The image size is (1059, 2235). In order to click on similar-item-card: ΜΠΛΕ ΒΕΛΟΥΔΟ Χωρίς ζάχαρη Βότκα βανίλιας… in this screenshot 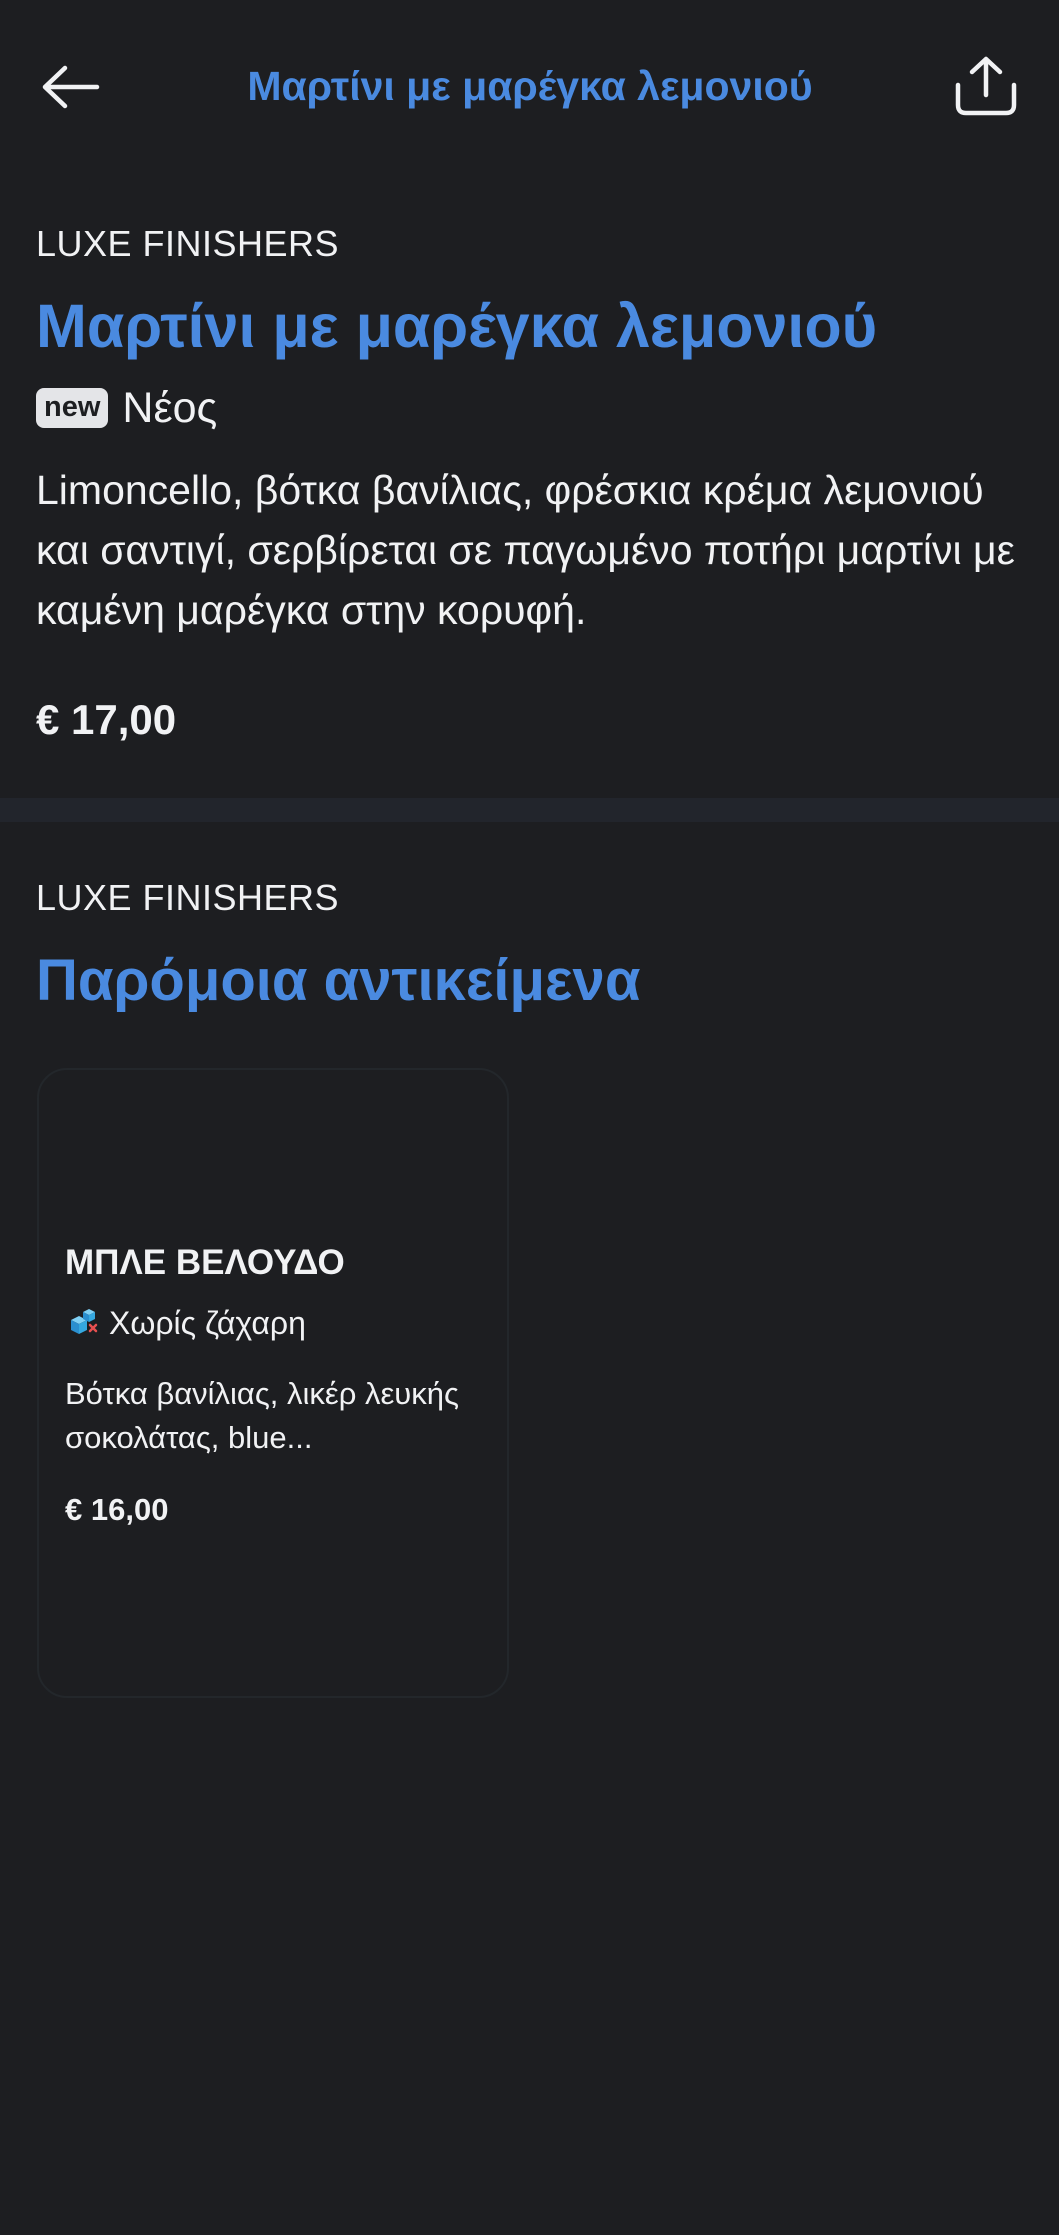, I will do `click(273, 1383)`.